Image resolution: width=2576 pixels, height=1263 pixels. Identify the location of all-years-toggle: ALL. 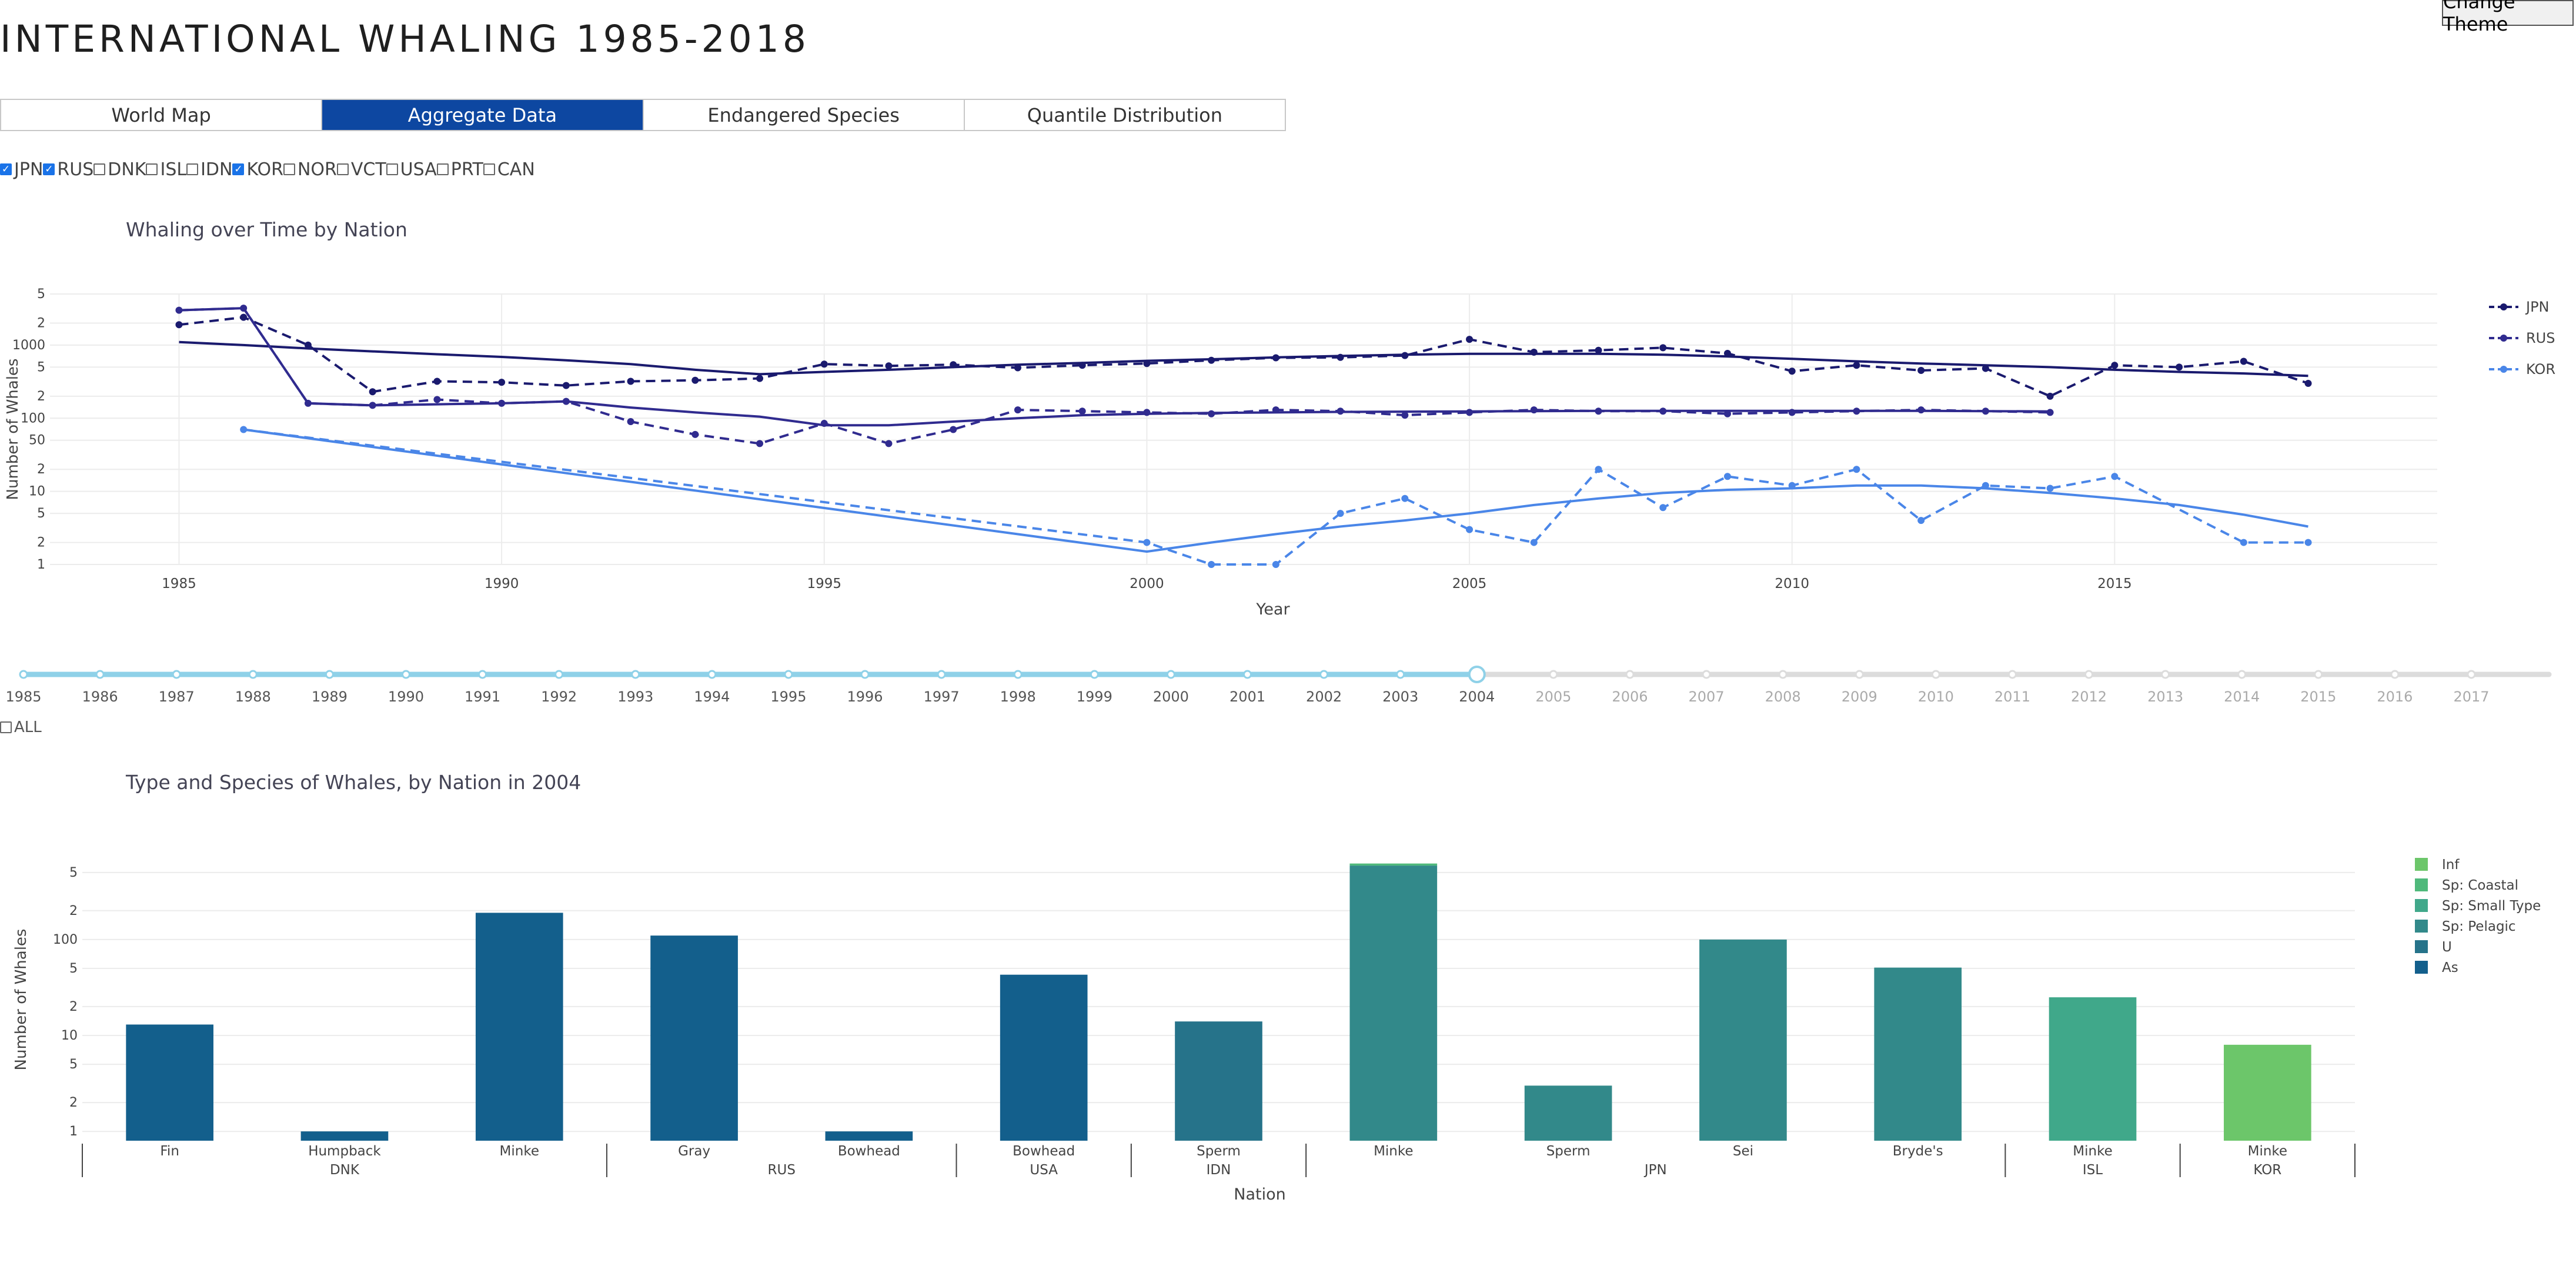
(21, 727).